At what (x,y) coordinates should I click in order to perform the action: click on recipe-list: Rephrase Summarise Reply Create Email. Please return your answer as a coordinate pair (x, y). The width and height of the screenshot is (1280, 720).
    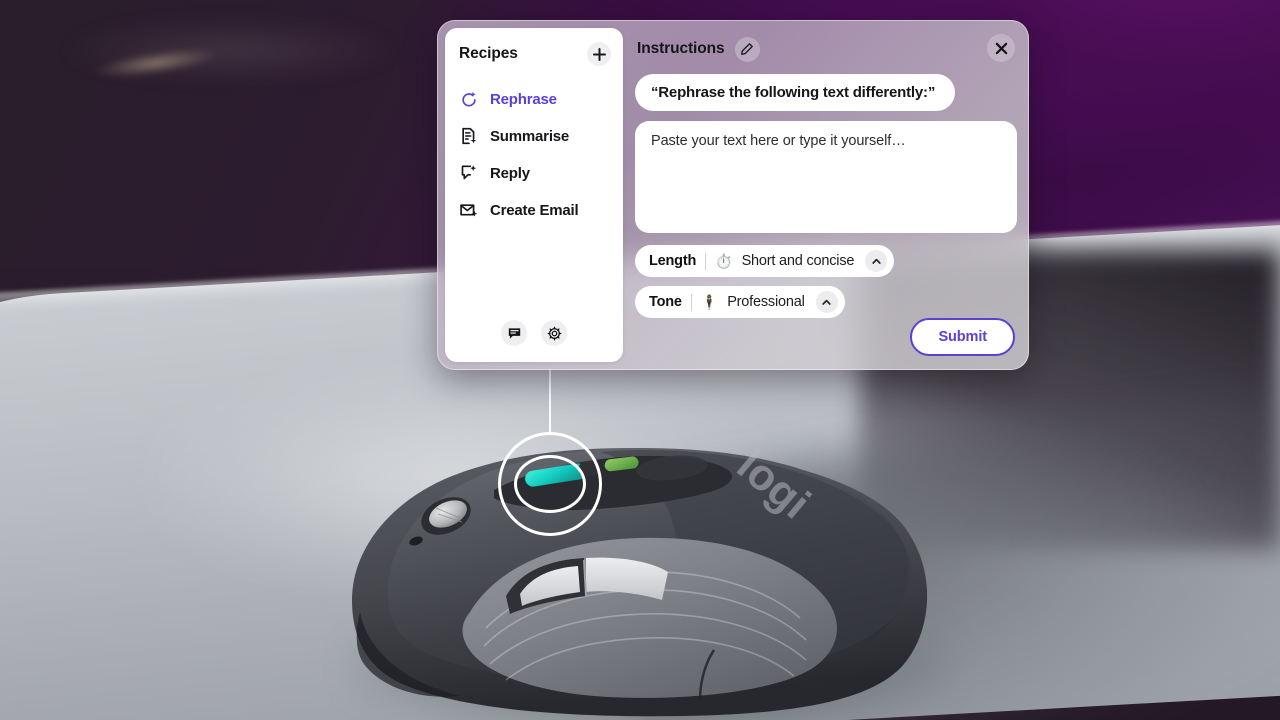
    Looking at the image, I should click on (534, 154).